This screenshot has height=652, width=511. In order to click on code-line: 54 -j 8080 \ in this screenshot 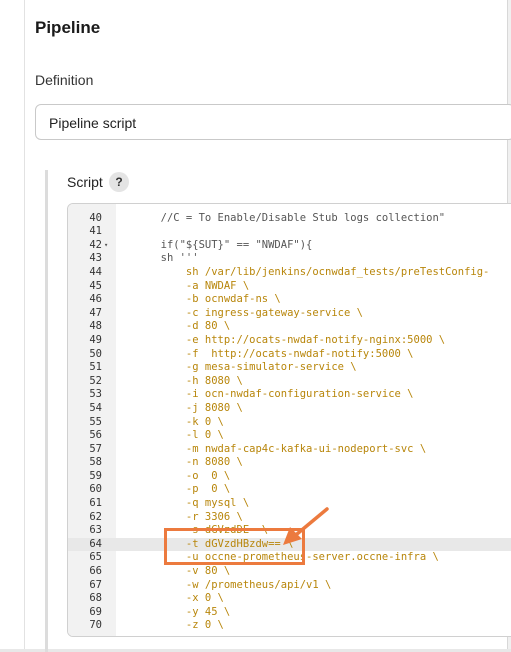, I will do `click(289, 409)`.